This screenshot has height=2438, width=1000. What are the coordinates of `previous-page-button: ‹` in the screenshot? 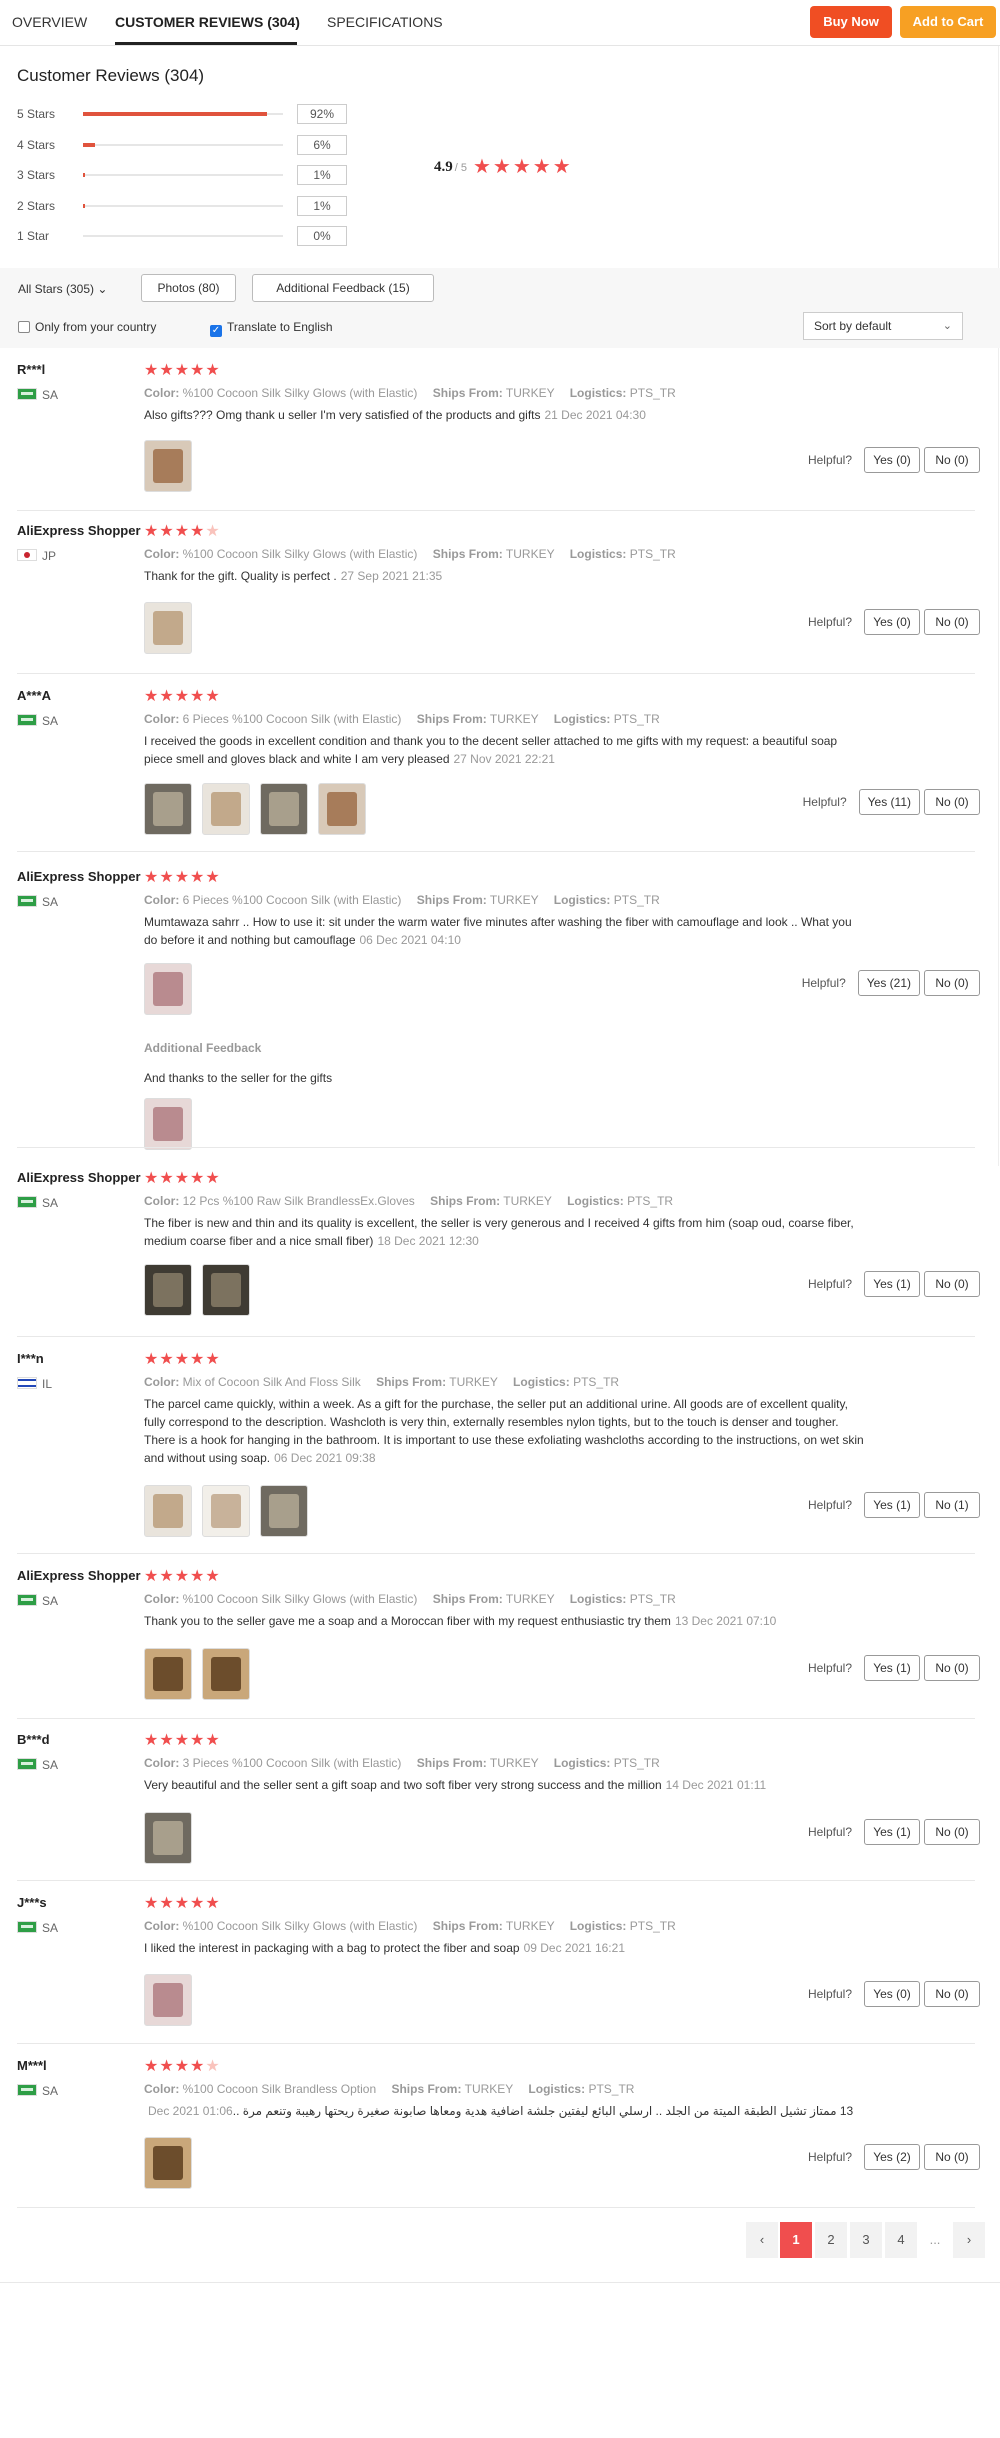 It's located at (762, 2240).